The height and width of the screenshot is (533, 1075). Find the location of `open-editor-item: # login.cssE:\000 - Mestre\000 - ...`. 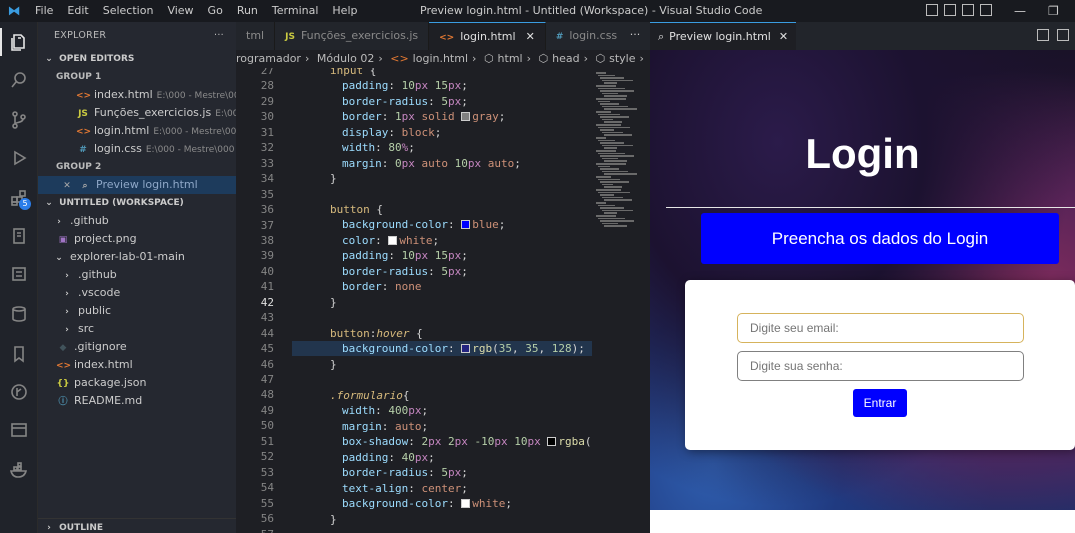

open-editor-item: # login.cssE:\000 - Mestre\000 - ... is located at coordinates (137, 149).